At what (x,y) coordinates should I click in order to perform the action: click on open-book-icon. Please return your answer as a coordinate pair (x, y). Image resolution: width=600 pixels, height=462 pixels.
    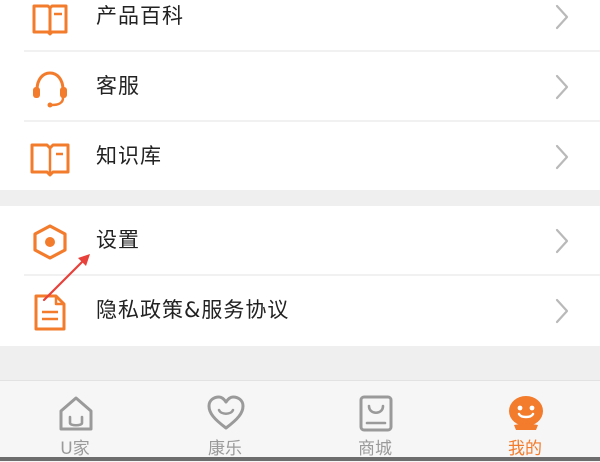
    Looking at the image, I should click on (50, 160).